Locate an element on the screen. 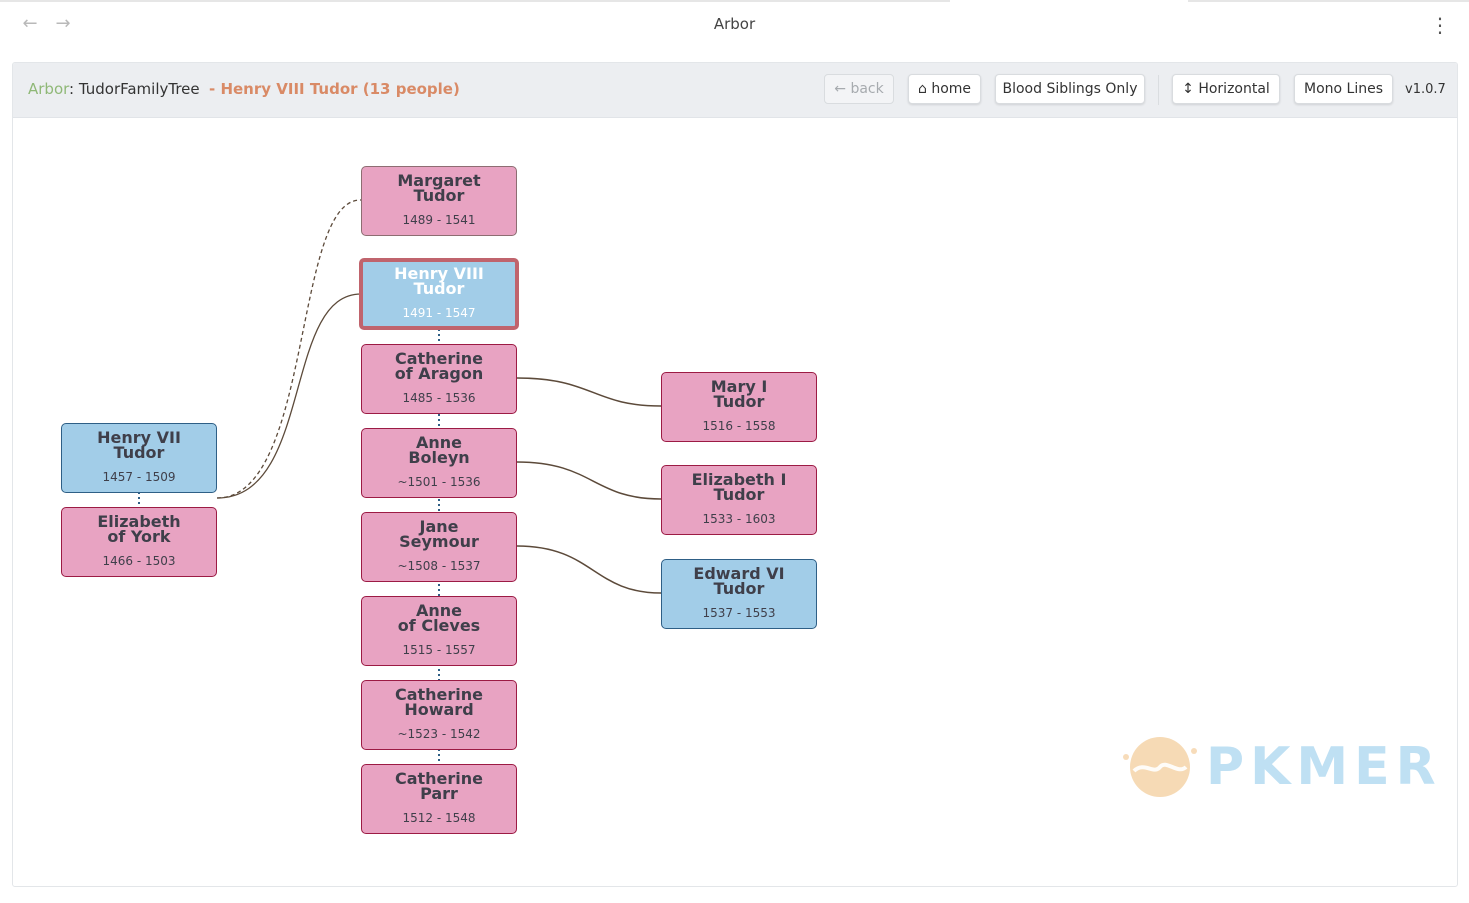  brand-name: Arbor is located at coordinates (49, 89).